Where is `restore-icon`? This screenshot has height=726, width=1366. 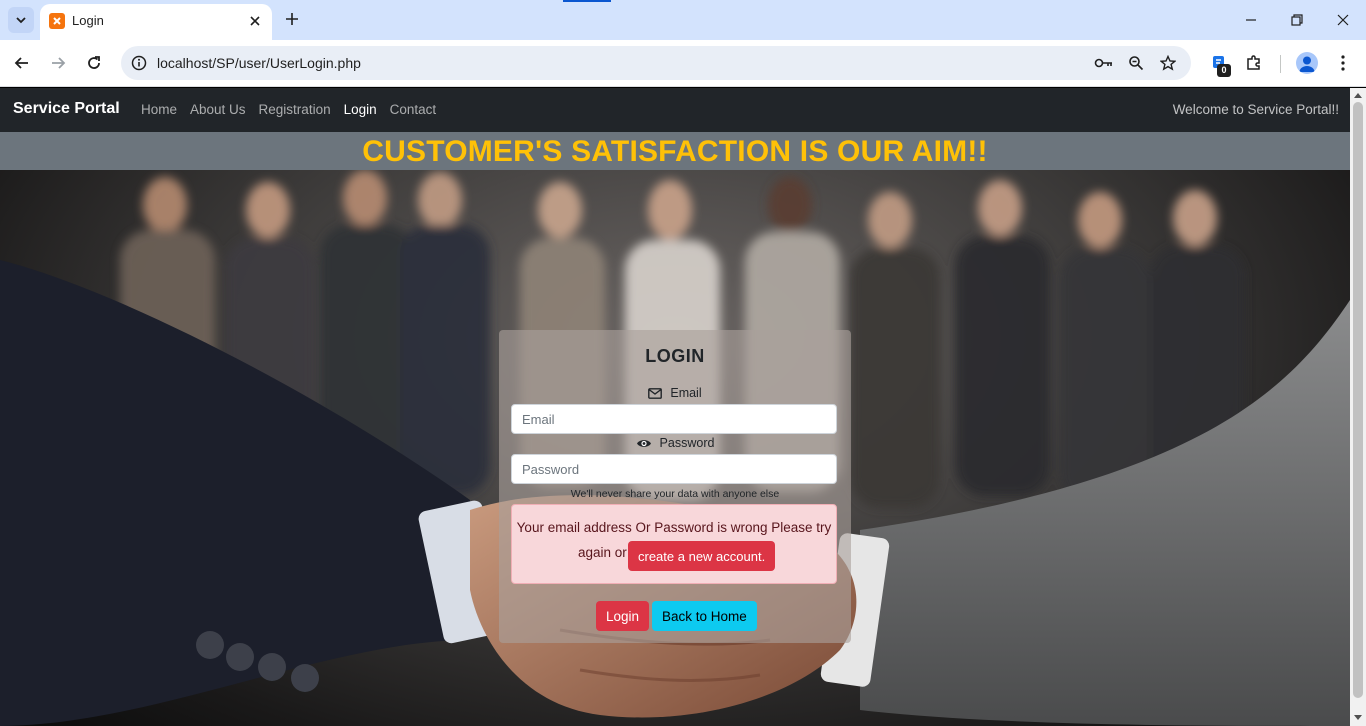
restore-icon is located at coordinates (1297, 20).